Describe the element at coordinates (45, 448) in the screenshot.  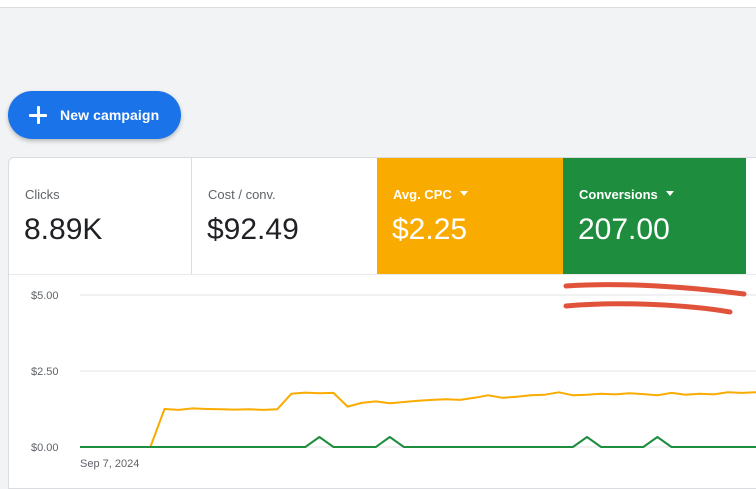
I see `y-tick-label: $0.00` at that location.